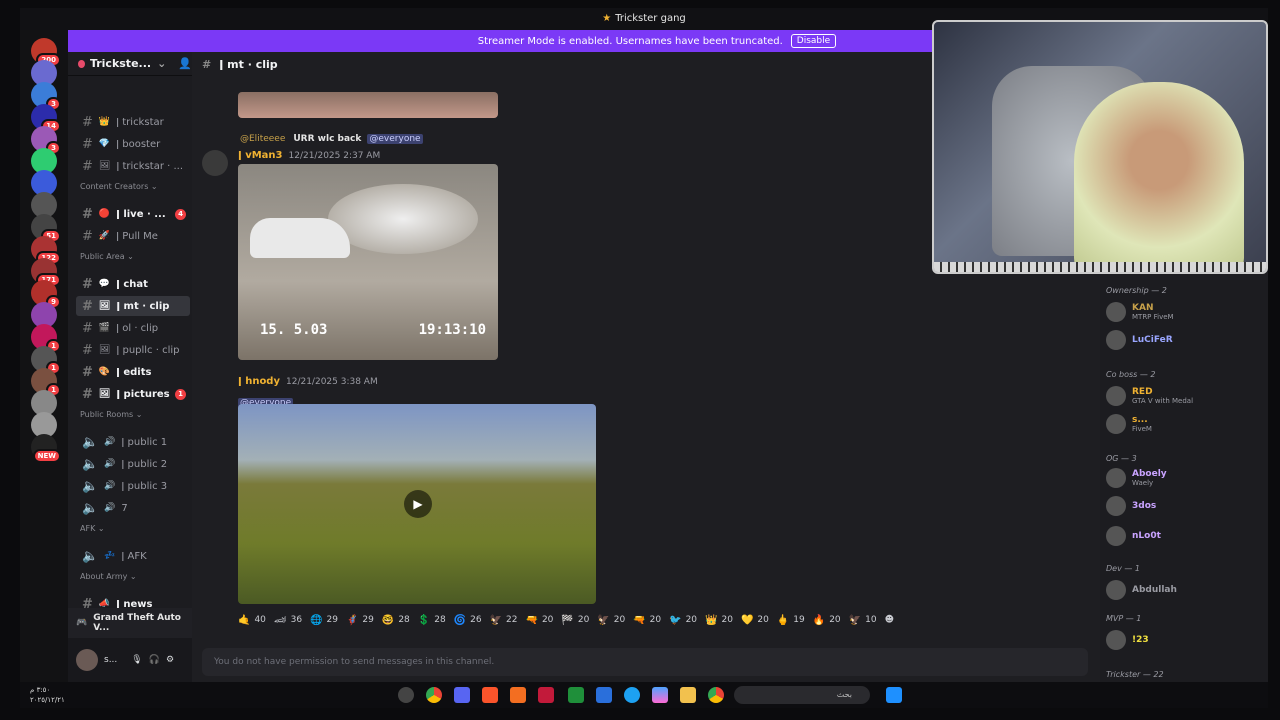  What do you see at coordinates (1123, 568) in the screenshot?
I see `member-group-header: Dev — 1` at bounding box center [1123, 568].